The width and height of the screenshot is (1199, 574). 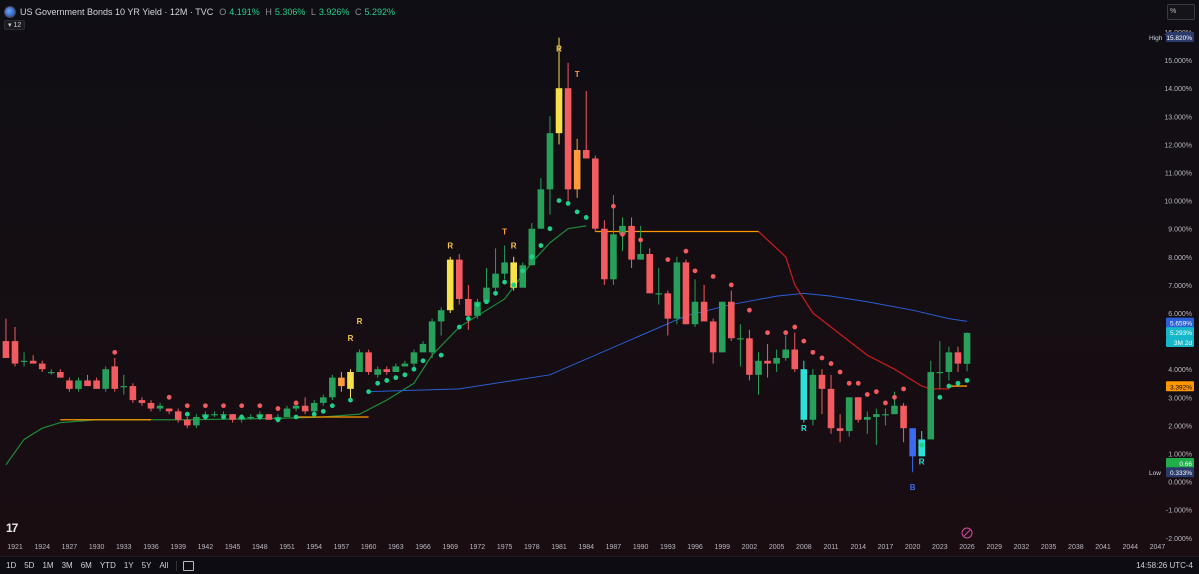 I want to click on calendar-icon, so click(x=189, y=565).